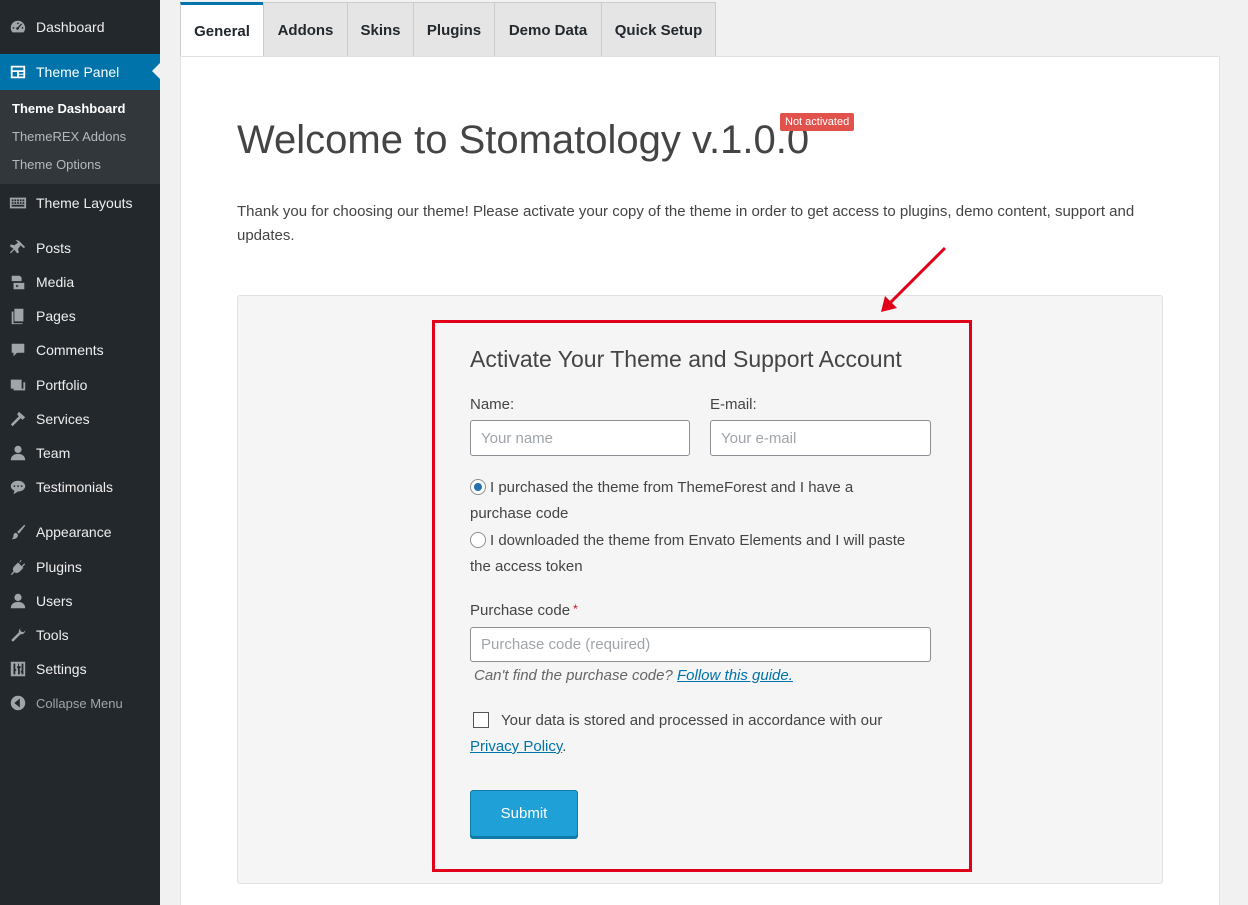  I want to click on privacy-checkbox, so click(481, 720).